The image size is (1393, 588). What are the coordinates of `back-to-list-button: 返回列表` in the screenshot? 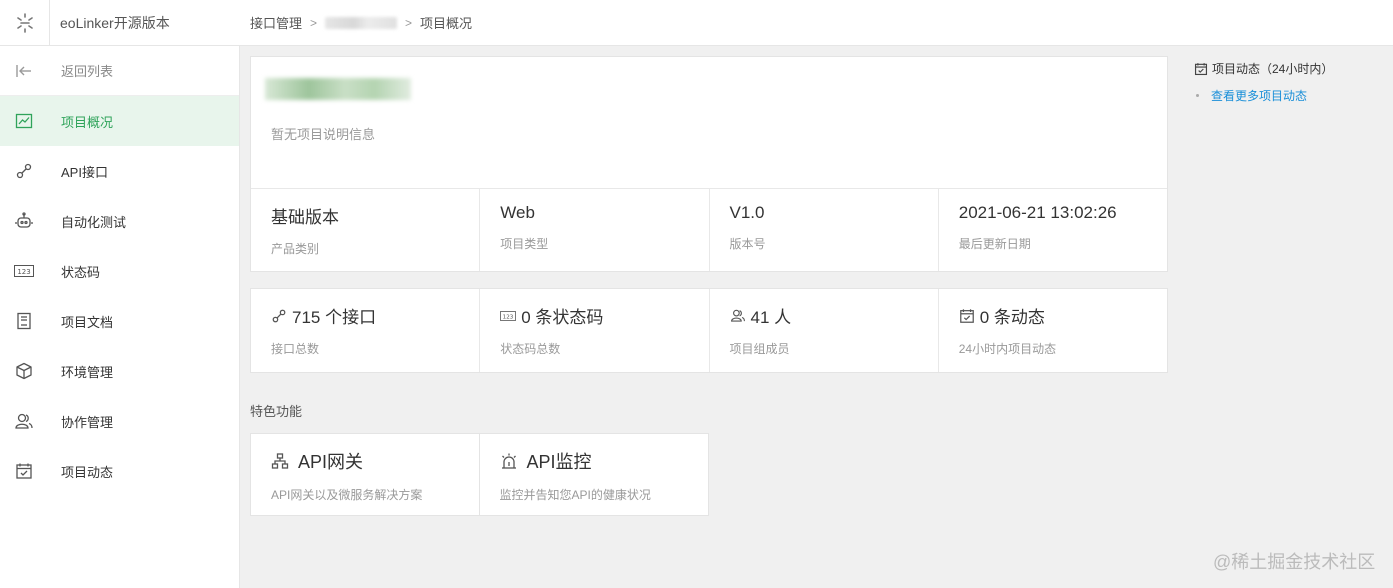 It's located at (119, 71).